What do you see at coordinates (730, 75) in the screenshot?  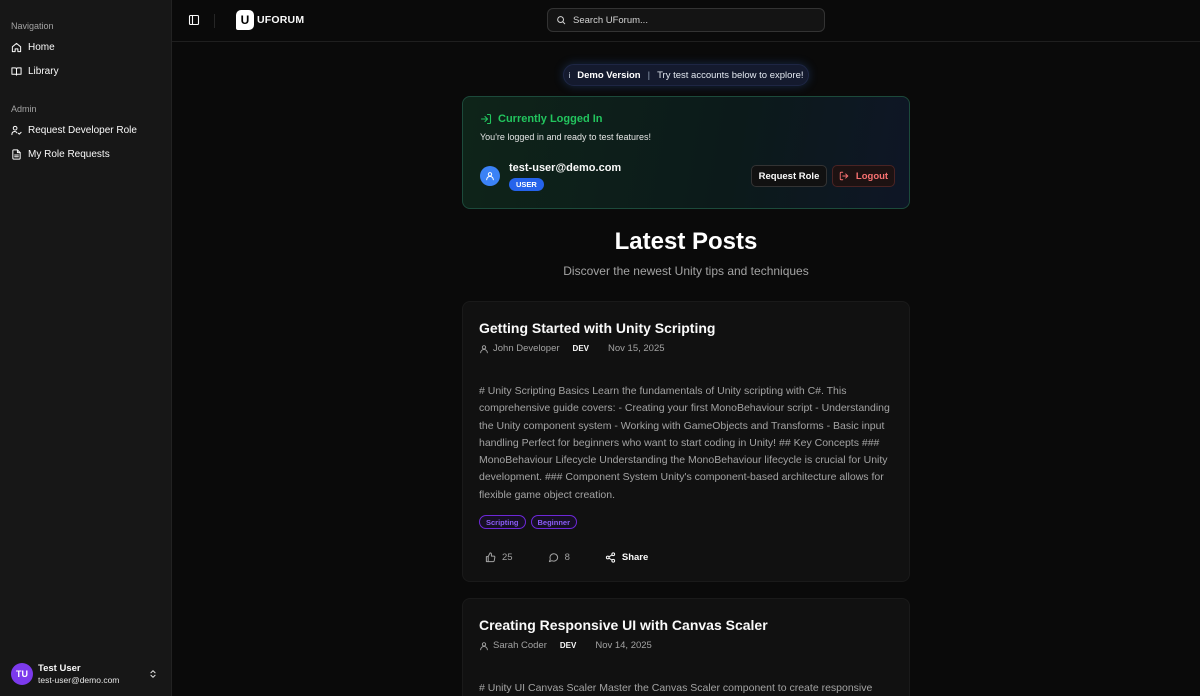 I see `demo-text: Try test accounts below to explore!` at bounding box center [730, 75].